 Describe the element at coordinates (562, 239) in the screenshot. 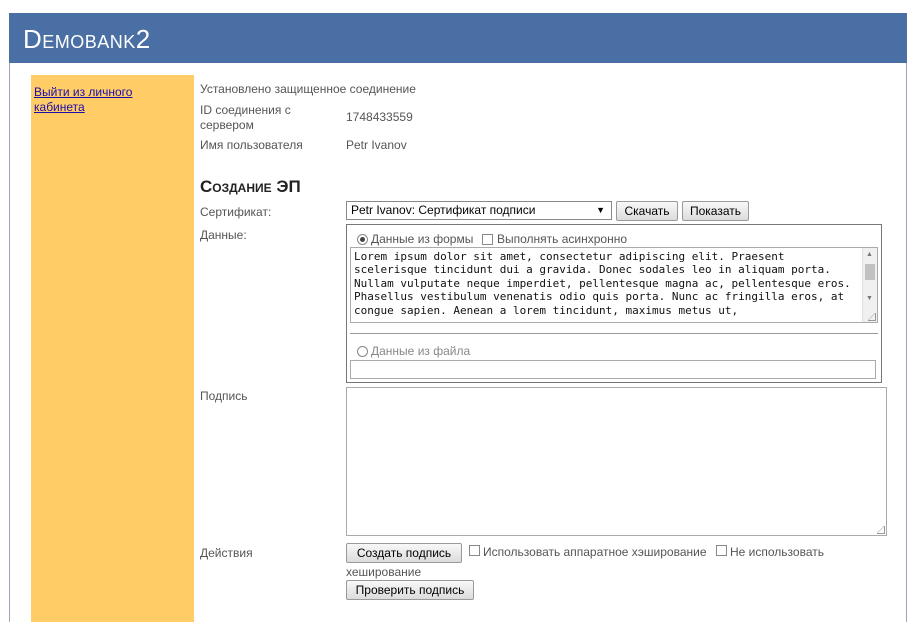

I see `async-label: Выполнять асинхронно` at that location.